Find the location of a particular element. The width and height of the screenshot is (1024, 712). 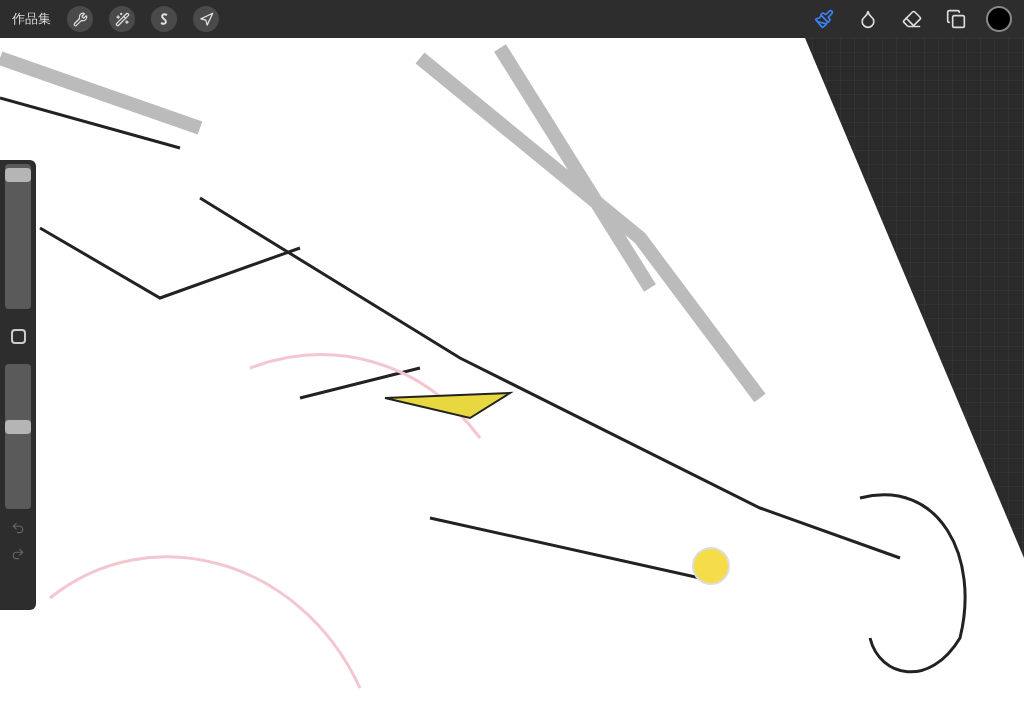

color-swatch is located at coordinates (999, 19).